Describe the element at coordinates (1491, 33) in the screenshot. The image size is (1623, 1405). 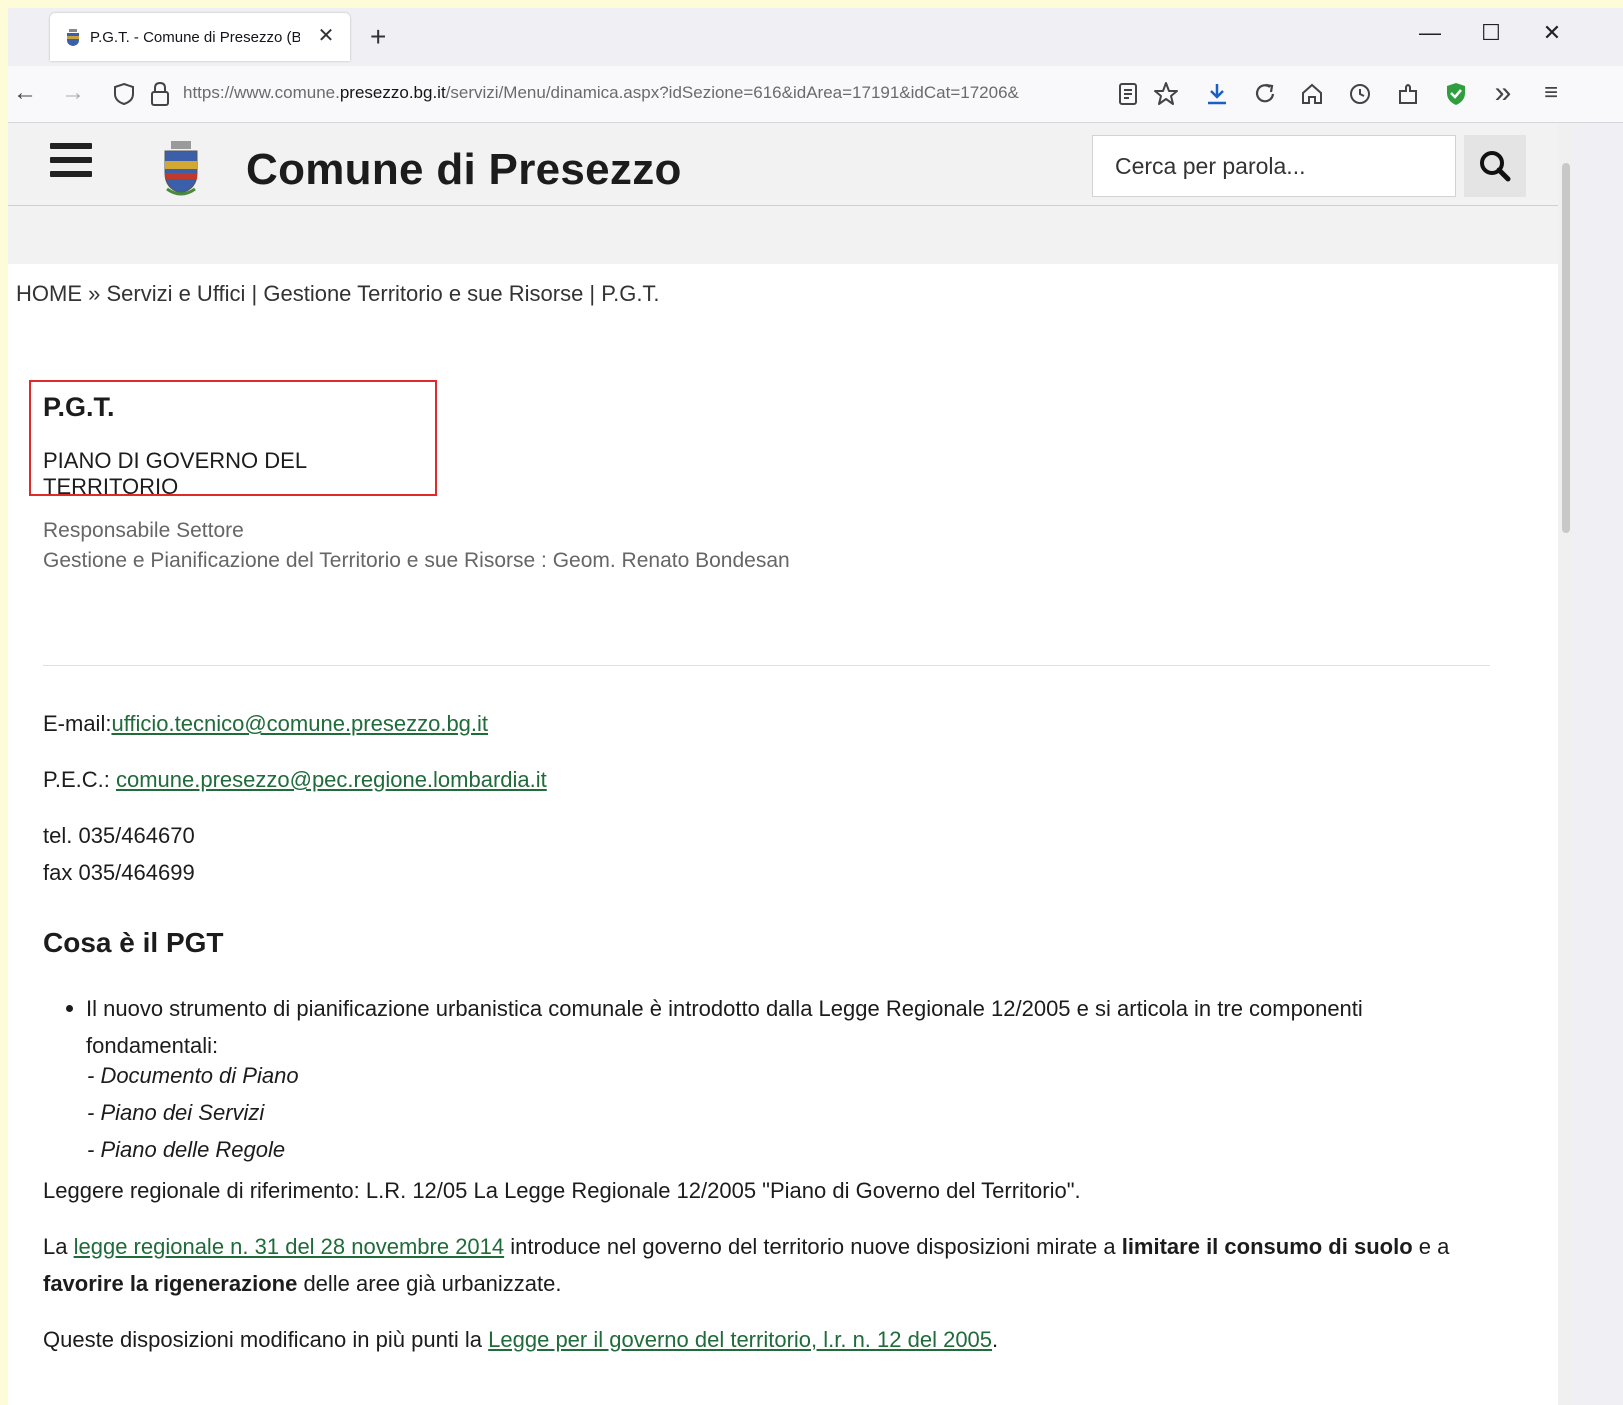
I see `maximize-button: ☐` at that location.